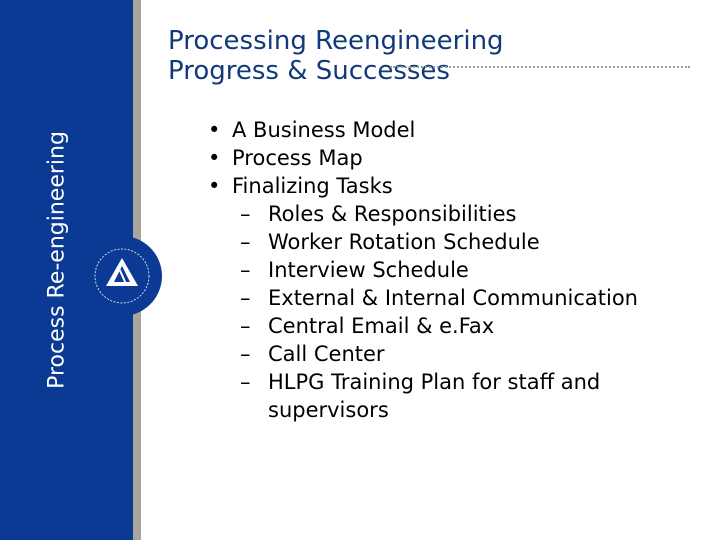  What do you see at coordinates (354, 270) in the screenshot?
I see `sub-list-item: – Interview Schedule` at bounding box center [354, 270].